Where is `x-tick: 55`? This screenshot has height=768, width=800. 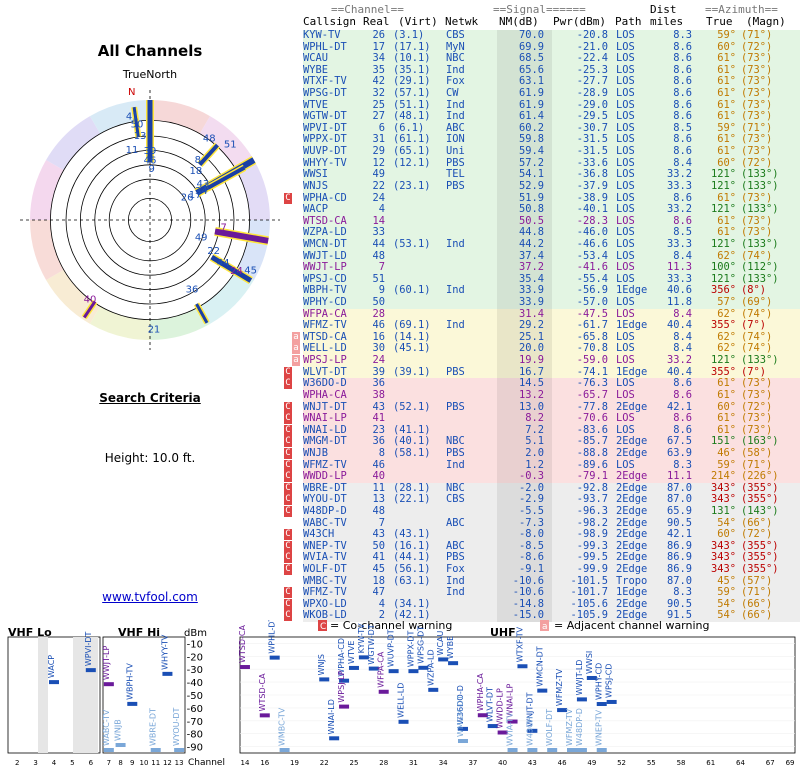 x-tick: 55 is located at coordinates (651, 763).